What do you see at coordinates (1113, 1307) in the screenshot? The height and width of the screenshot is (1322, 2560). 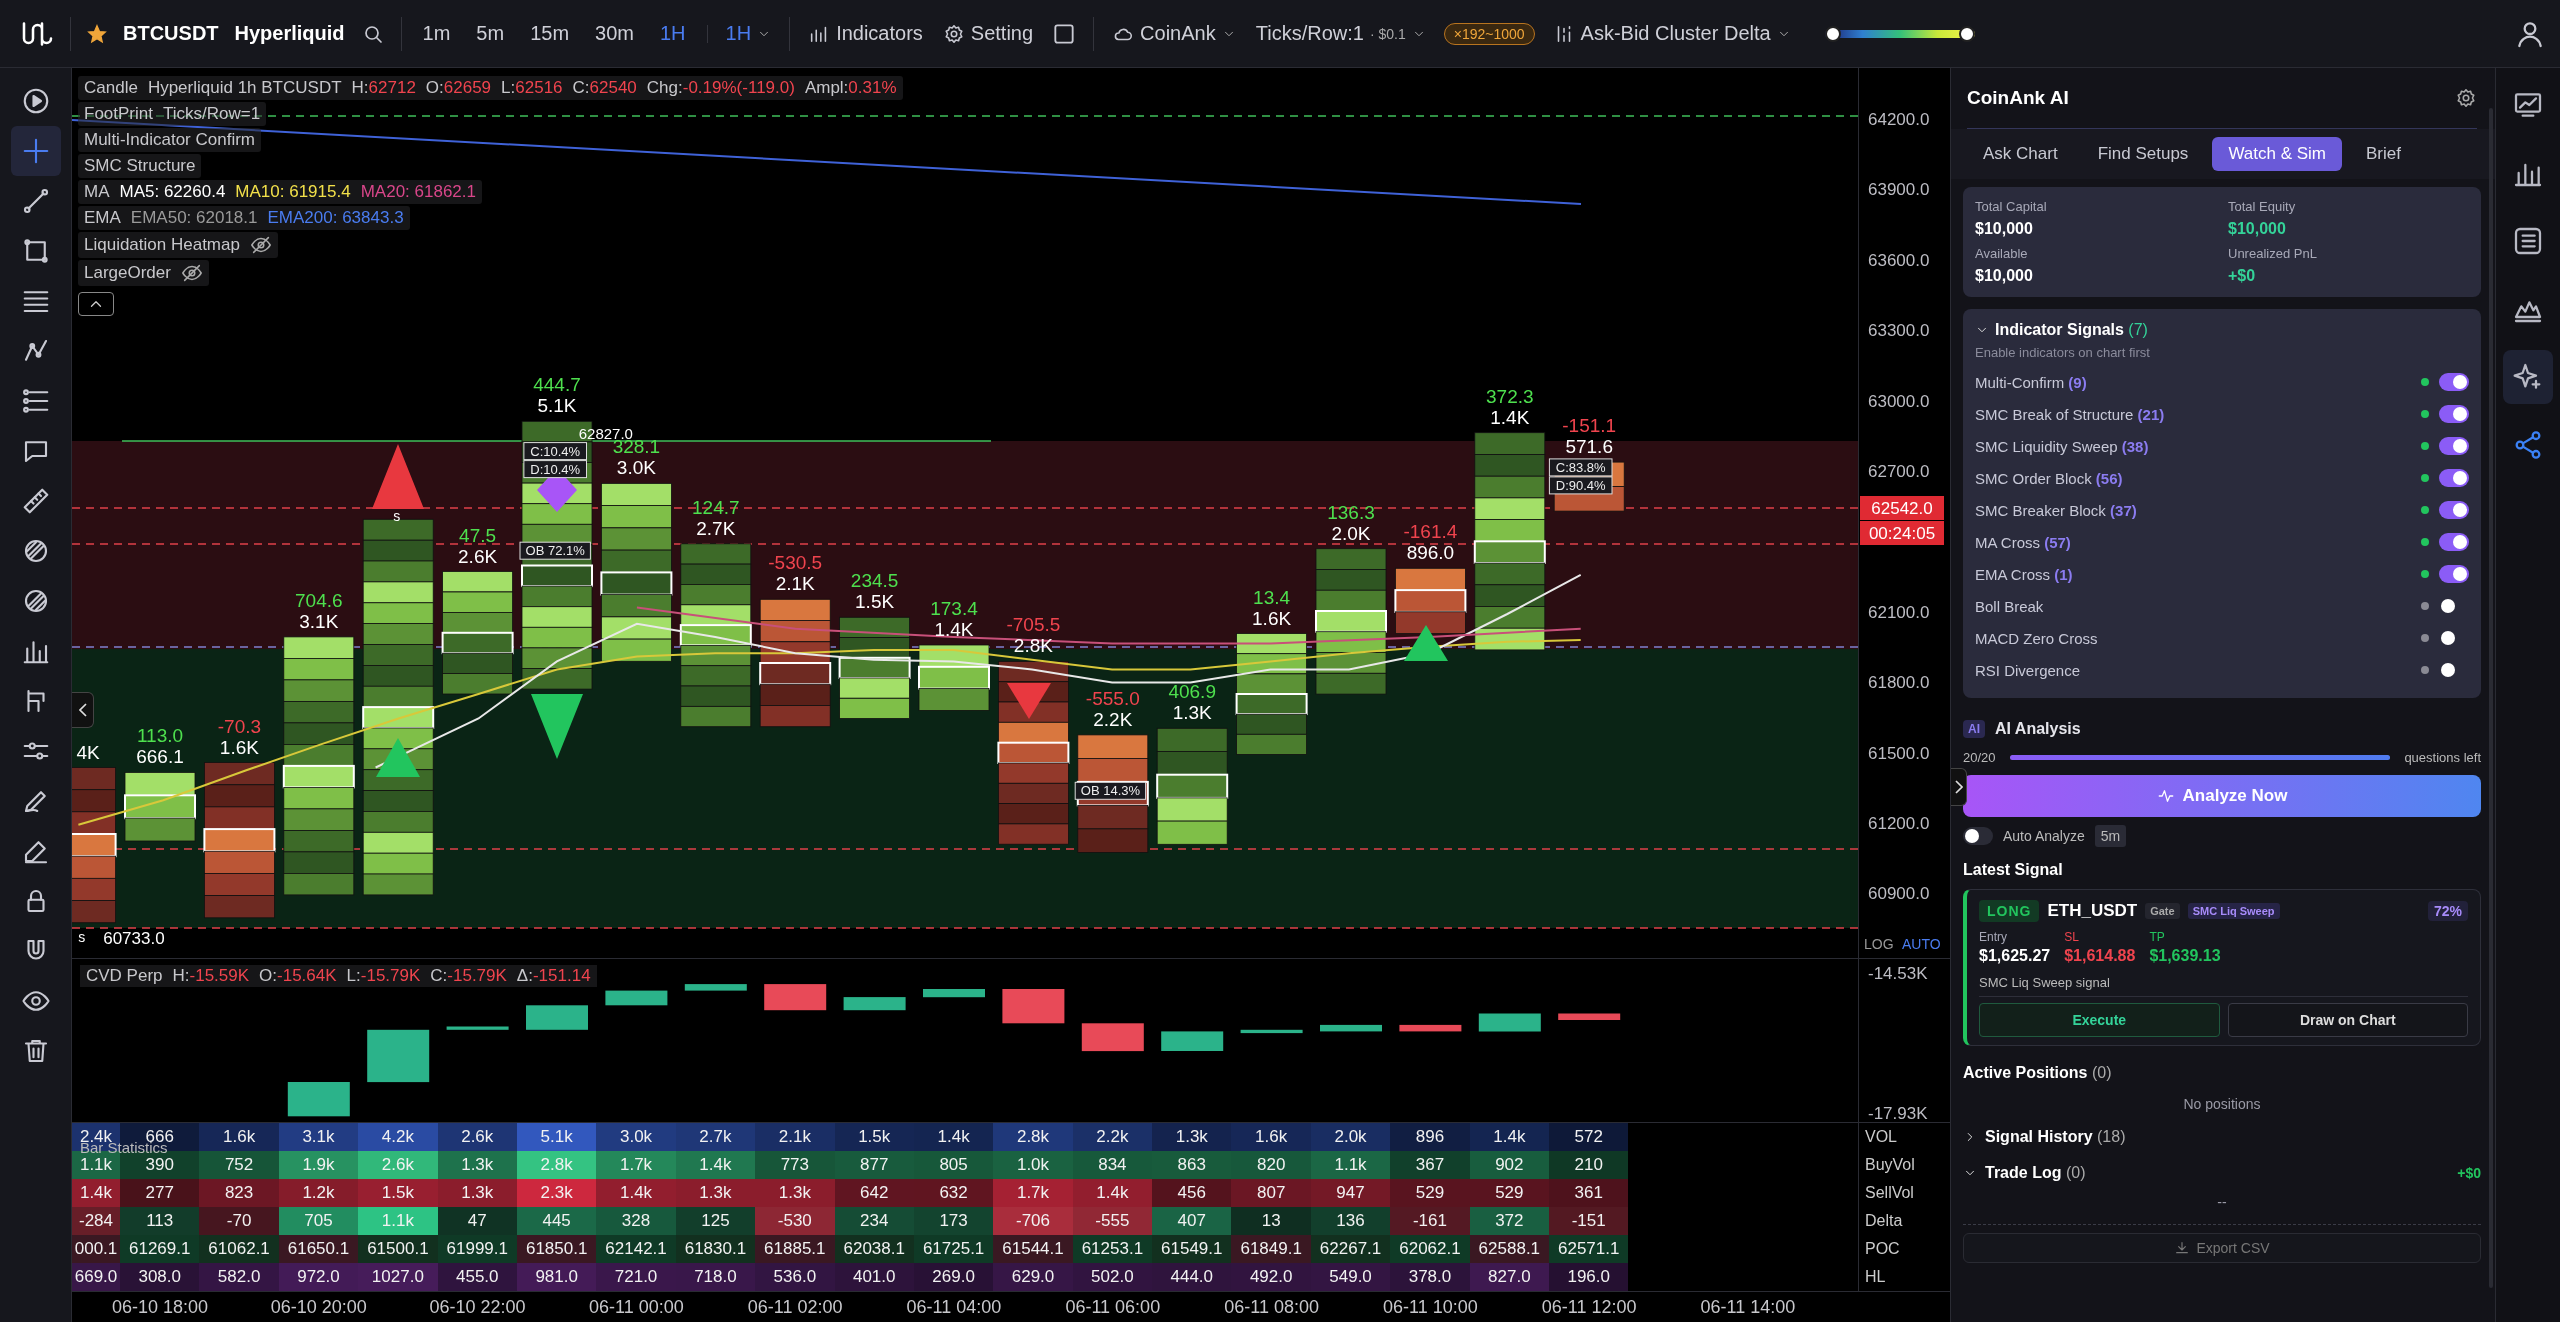 I see `time-label: 06-11 06:00` at bounding box center [1113, 1307].